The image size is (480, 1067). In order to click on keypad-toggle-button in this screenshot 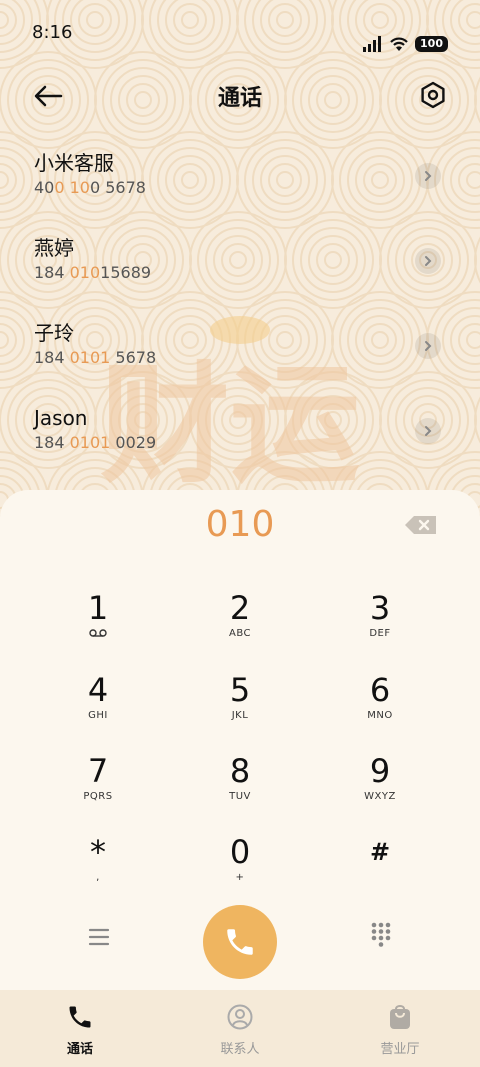, I will do `click(381, 935)`.